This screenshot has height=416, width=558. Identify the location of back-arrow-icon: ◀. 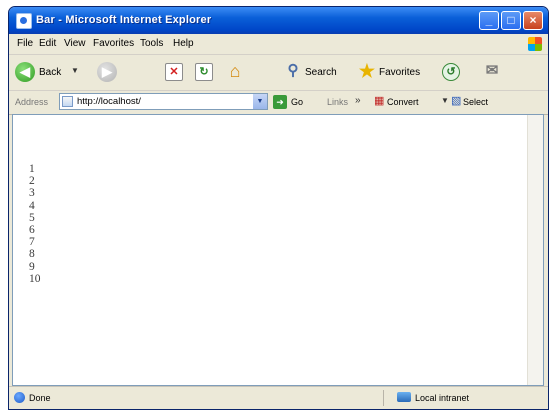
(25, 72).